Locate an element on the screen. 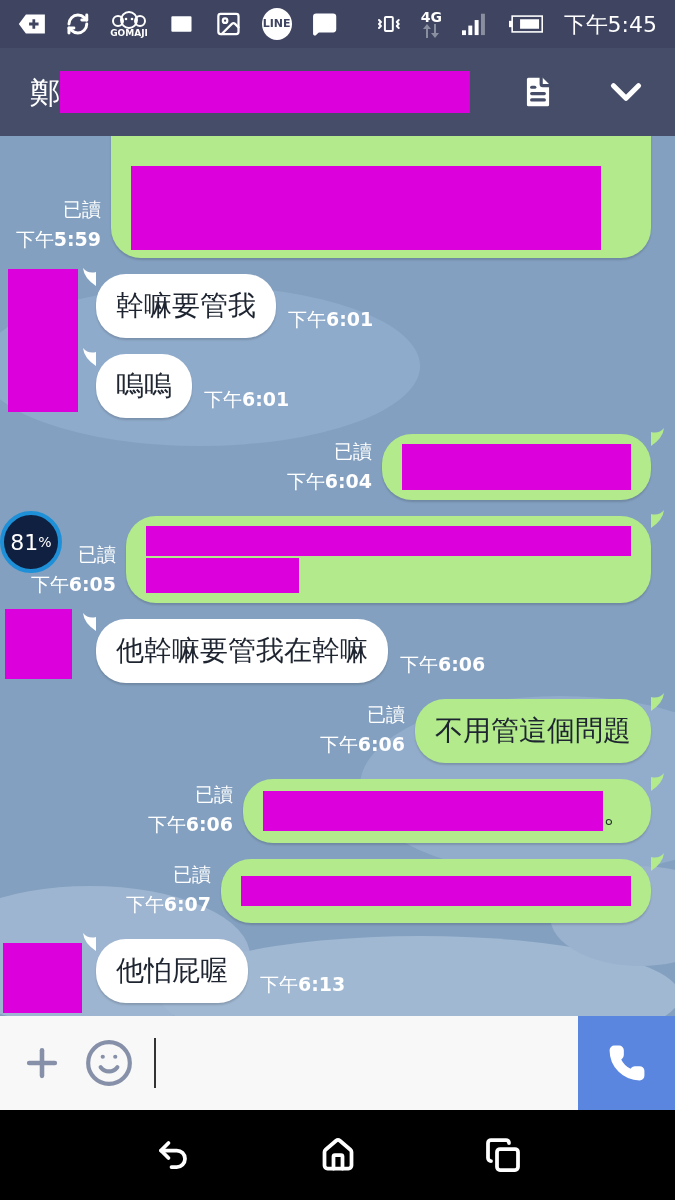 The image size is (675, 1200). message-time: 下午6:07 is located at coordinates (168, 904).